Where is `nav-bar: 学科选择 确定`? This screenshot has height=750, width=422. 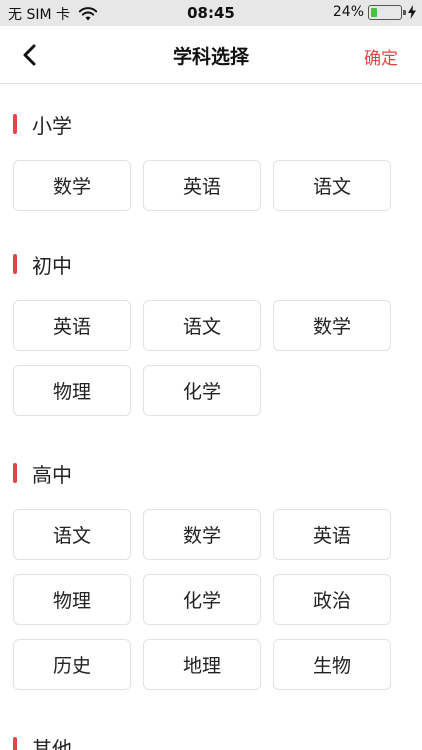
nav-bar: 学科选择 确定 is located at coordinates (211, 55).